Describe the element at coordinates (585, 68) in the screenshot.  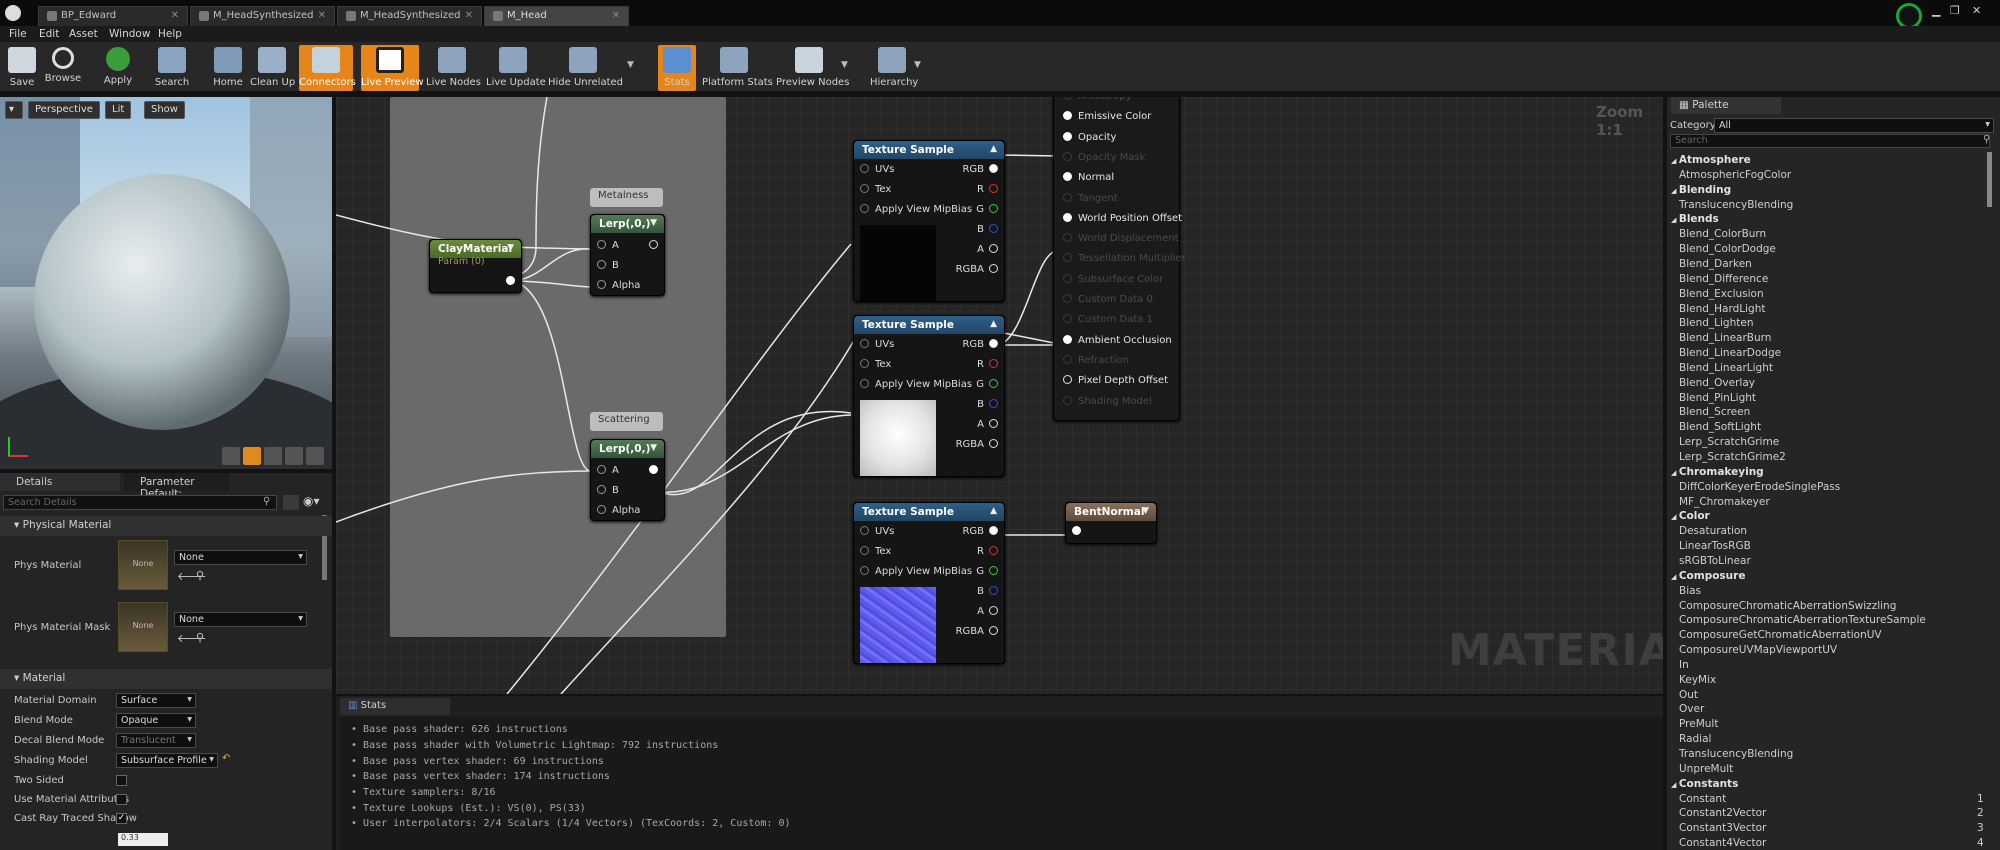
I see `hide-unrelated-button: Hide Unrelated` at that location.